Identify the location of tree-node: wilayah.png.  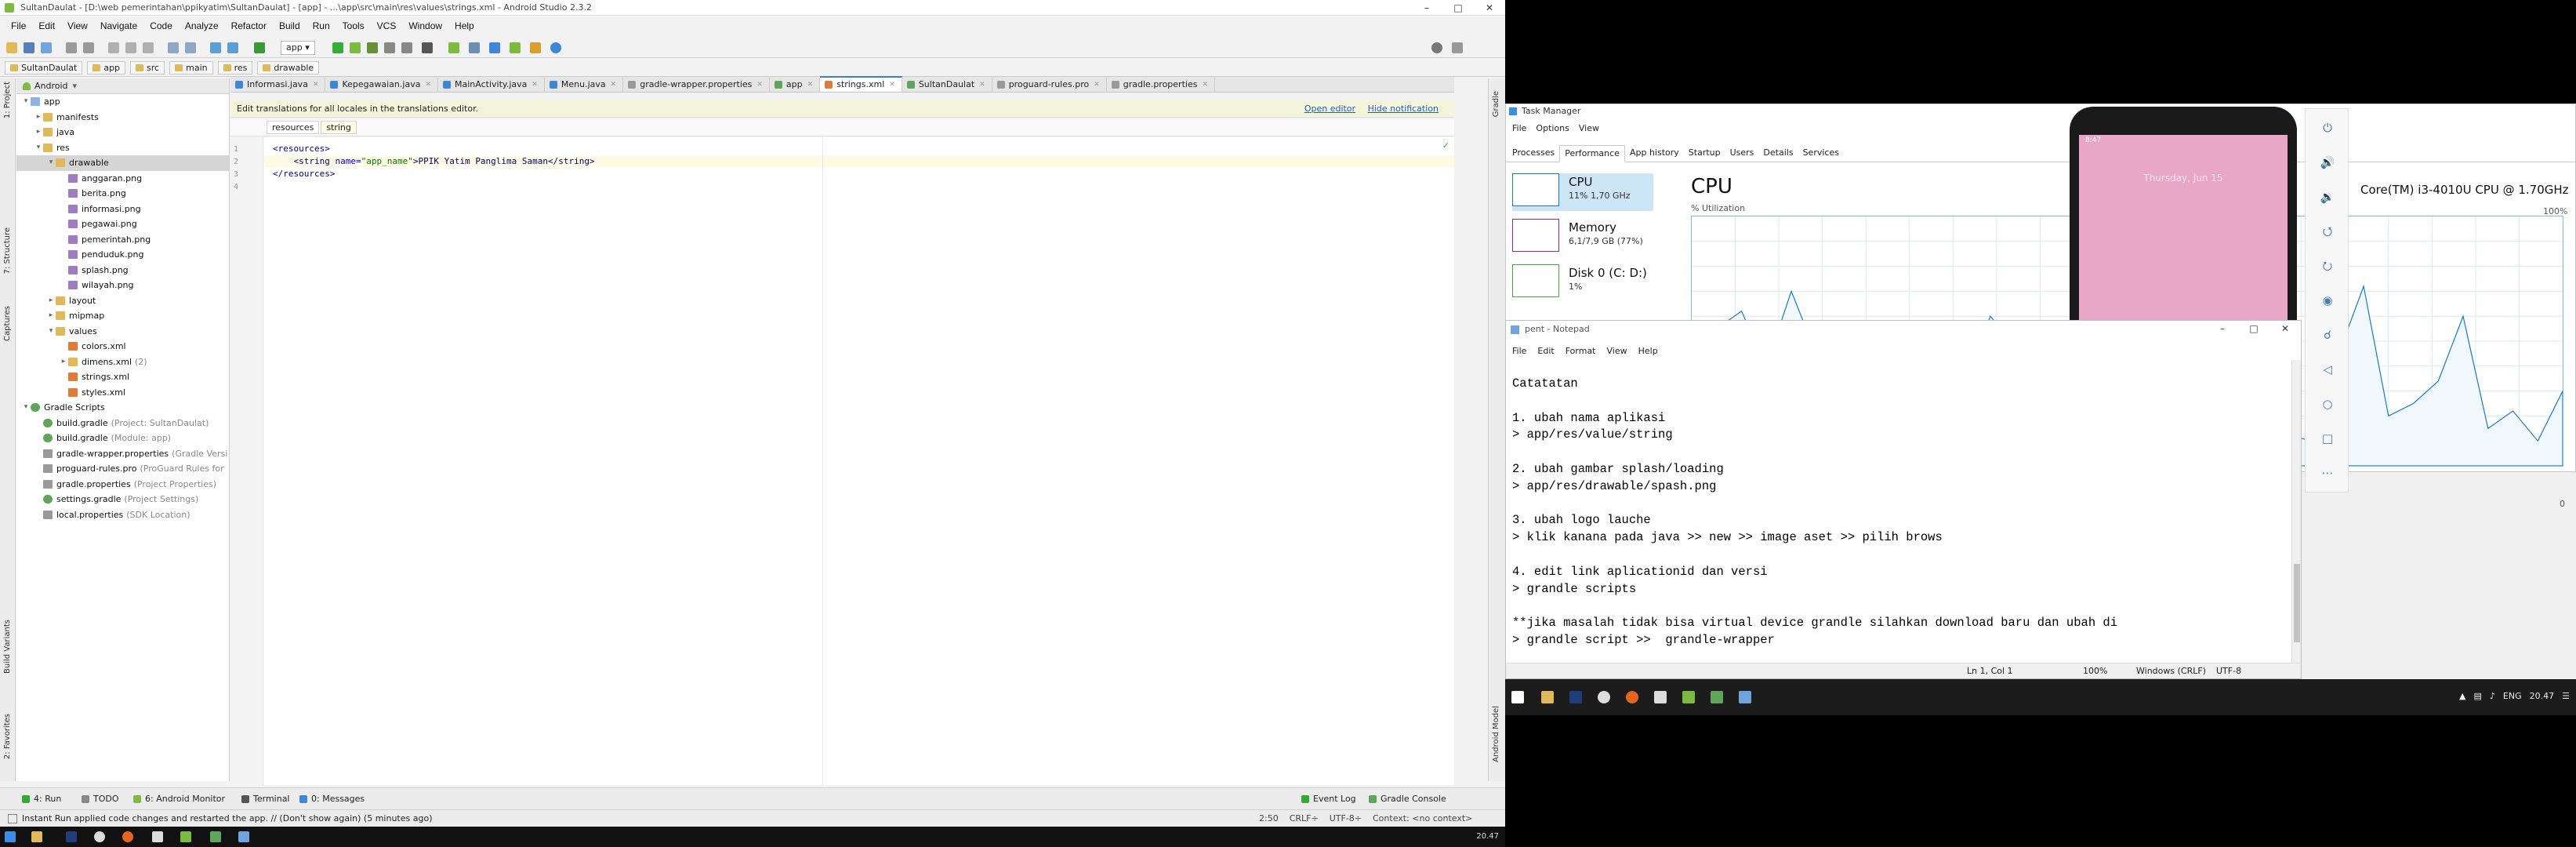
(123, 285).